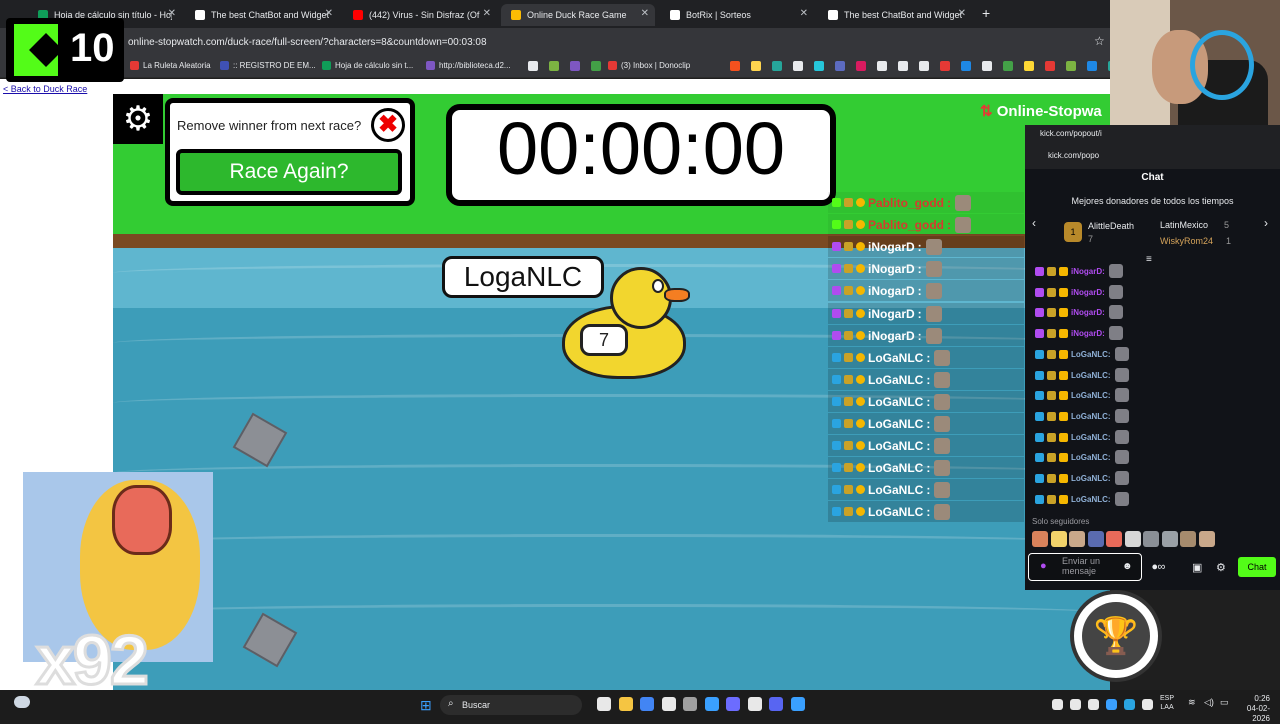  Describe the element at coordinates (1224, 702) in the screenshot. I see `battery-icon: ▭` at that location.